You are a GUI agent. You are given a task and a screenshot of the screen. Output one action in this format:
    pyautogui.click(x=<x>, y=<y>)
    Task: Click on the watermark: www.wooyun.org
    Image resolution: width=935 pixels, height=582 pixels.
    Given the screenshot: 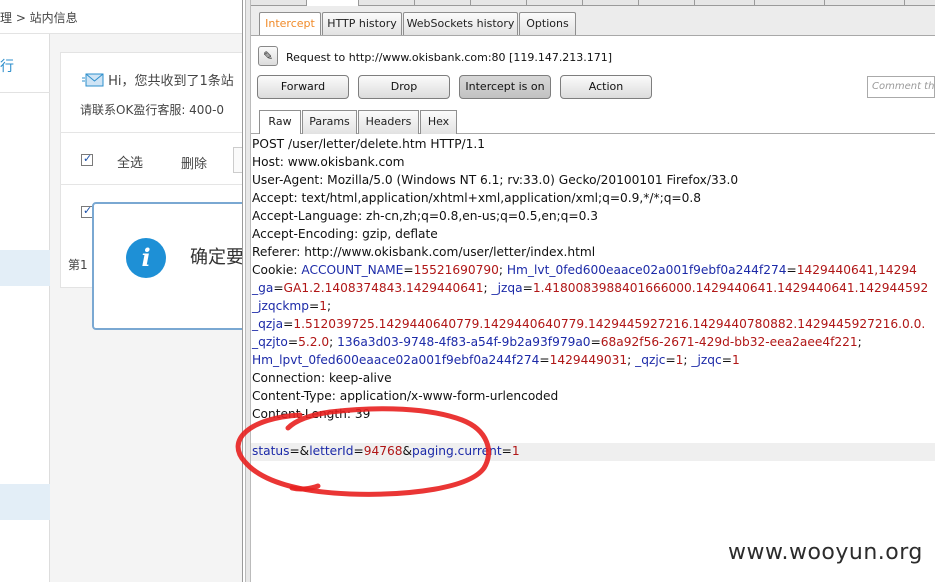 What is the action you would take?
    pyautogui.click(x=825, y=552)
    